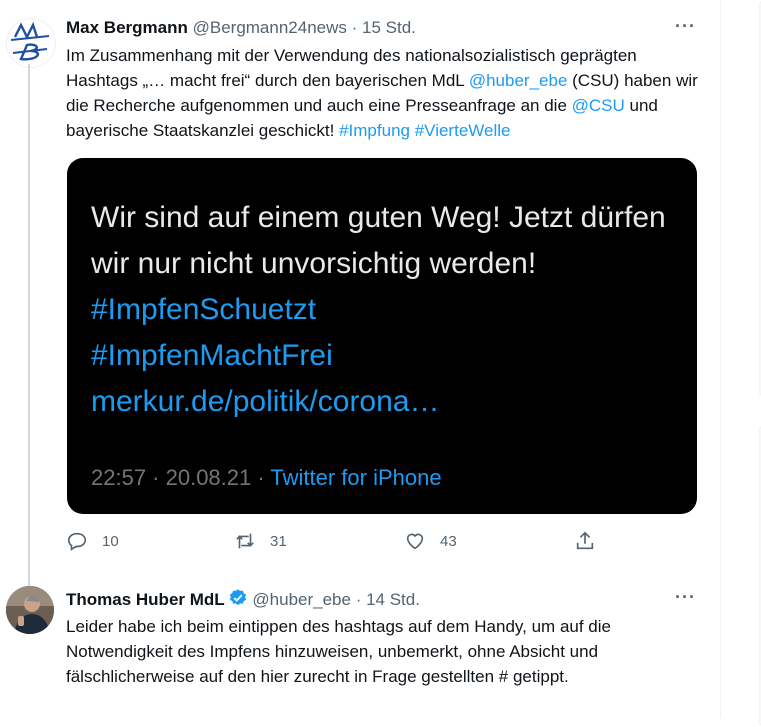  I want to click on hashtag-link: #Impfung, so click(374, 130).